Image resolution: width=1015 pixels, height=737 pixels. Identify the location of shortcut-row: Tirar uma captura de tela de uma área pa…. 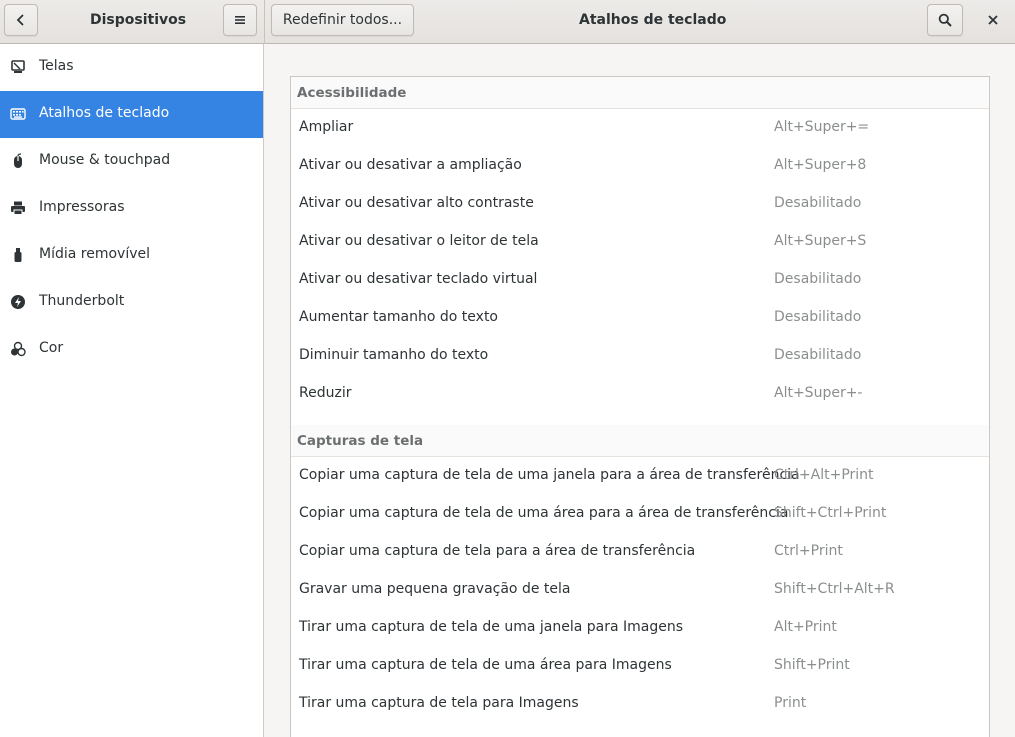
(640, 666).